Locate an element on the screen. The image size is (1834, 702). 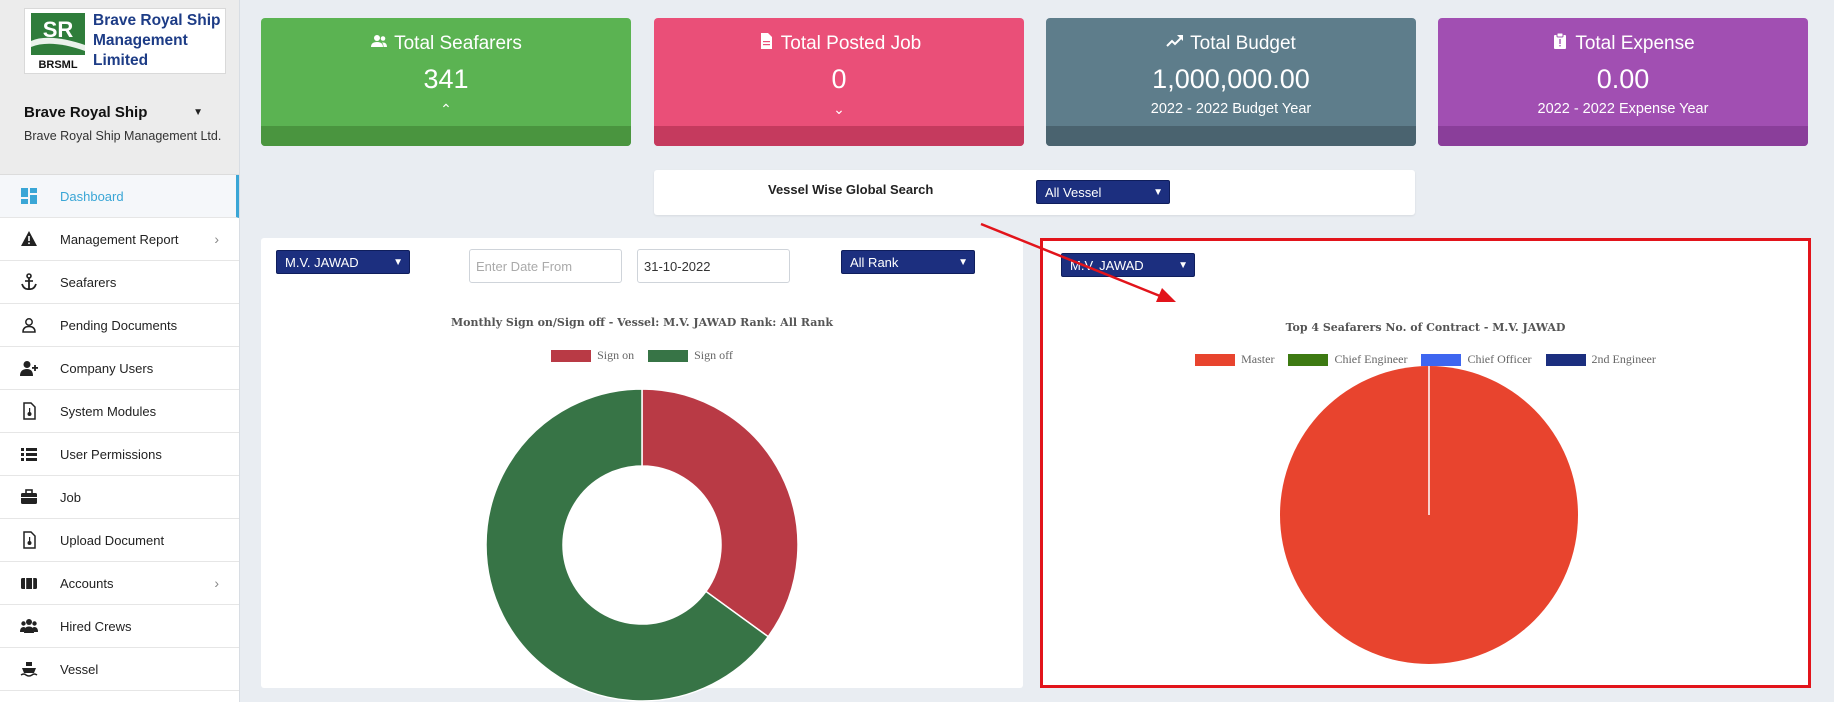
legend-label: 2nd Engineer is located at coordinates (1623, 359).